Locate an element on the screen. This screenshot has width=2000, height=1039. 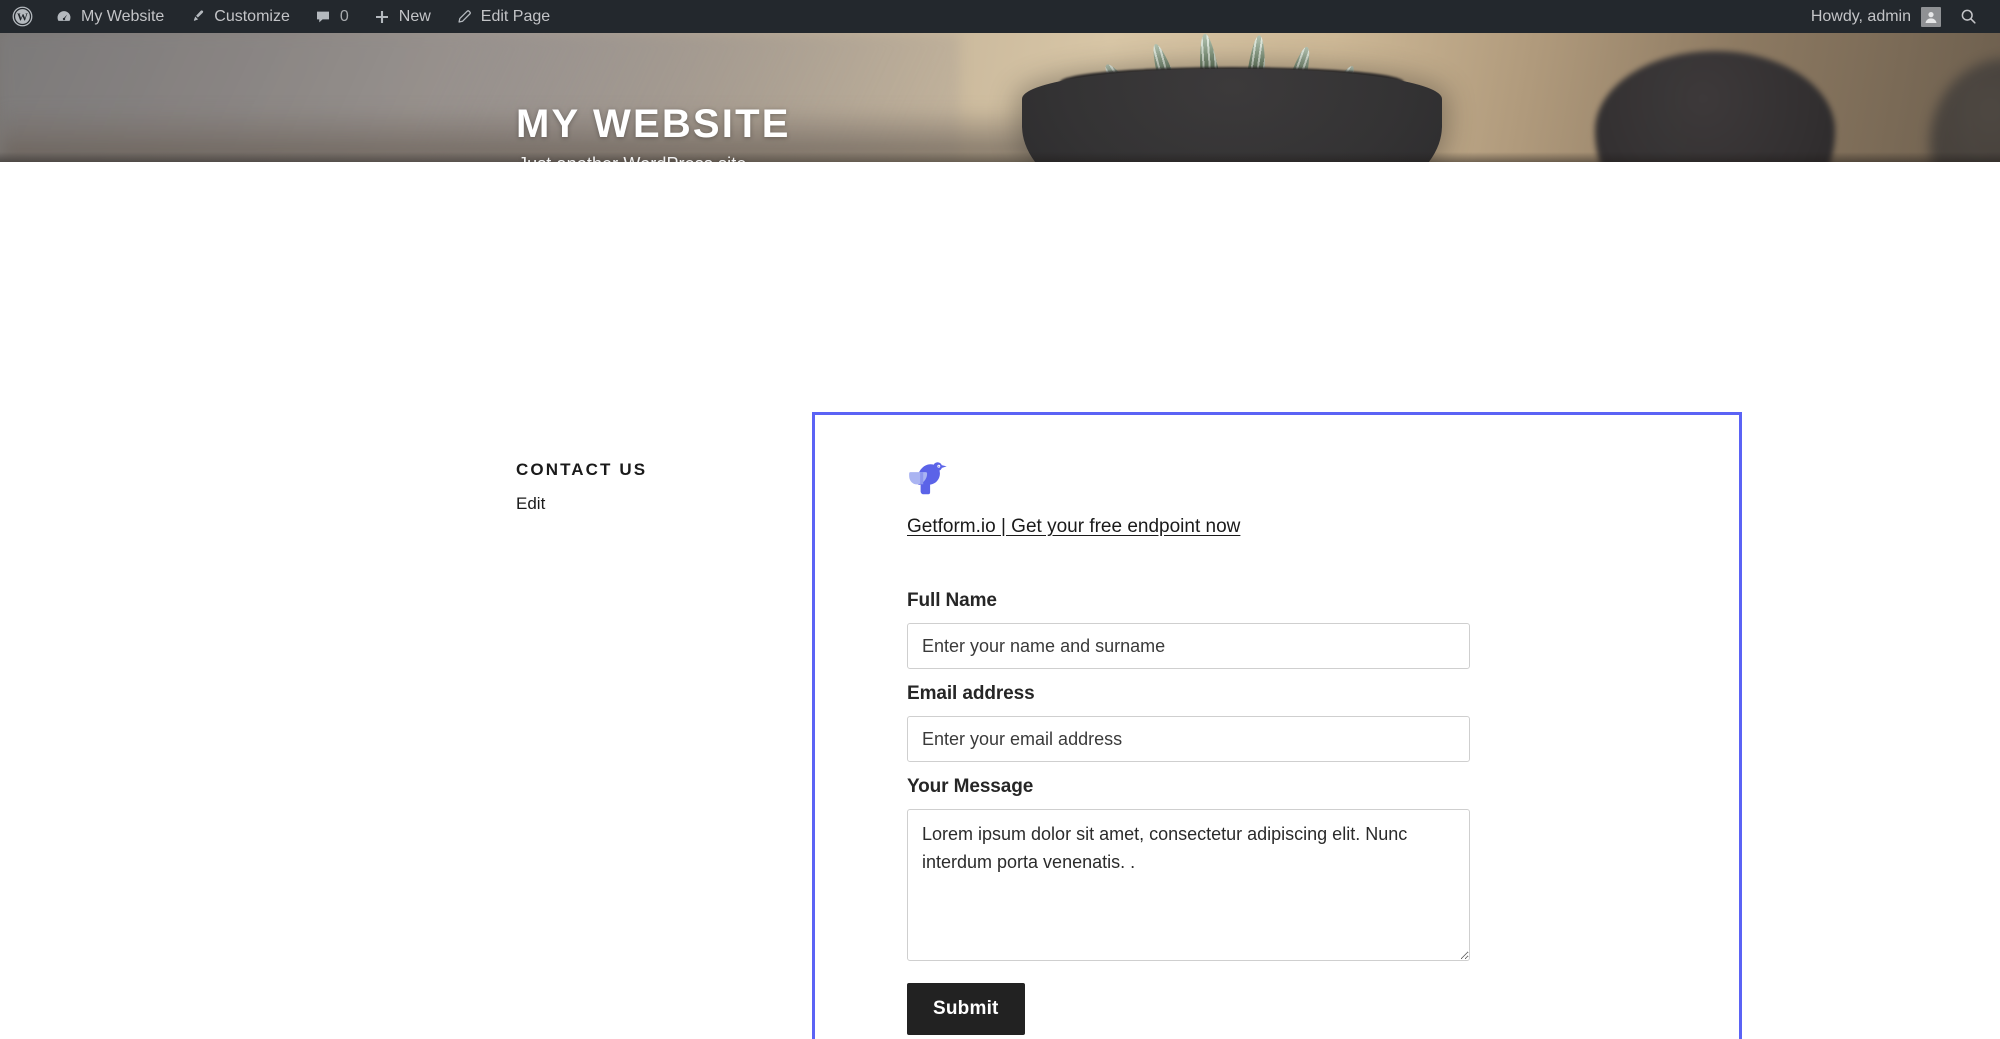
wordpress-logo-button: W is located at coordinates (21, 16).